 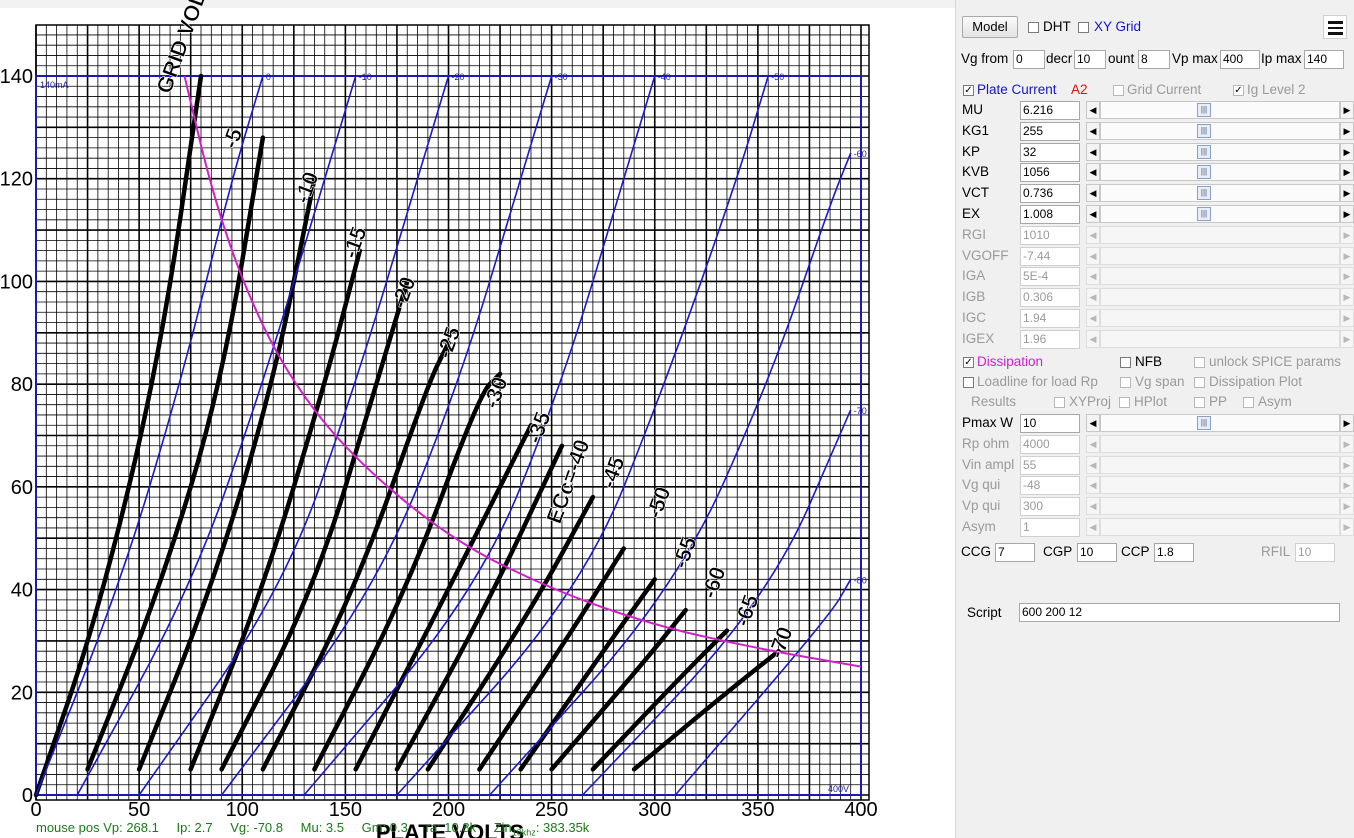 I want to click on dht-checkbox, so click(x=1033, y=27).